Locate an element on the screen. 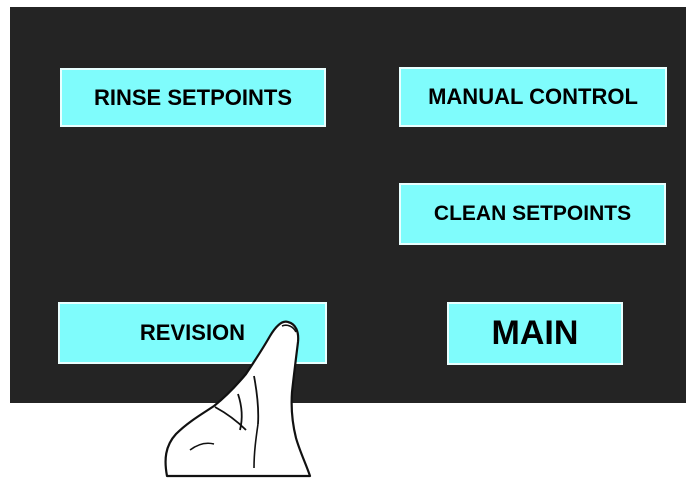  rinse-setpoints-button: RINSE SETPOINTS is located at coordinates (193, 97).